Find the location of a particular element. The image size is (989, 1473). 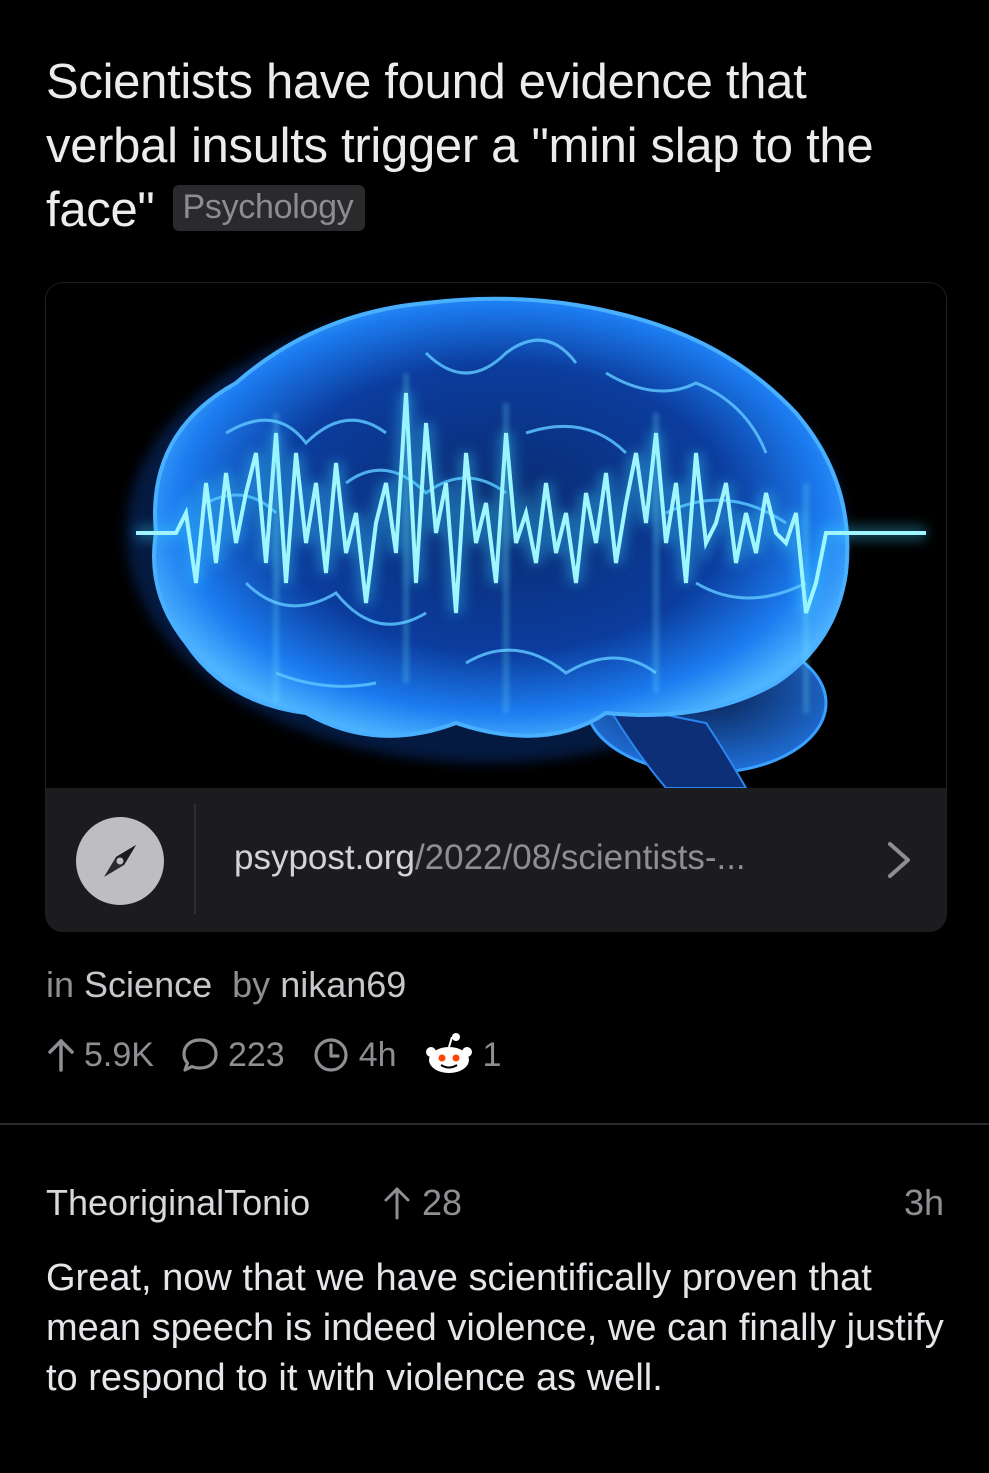

comment-count: 223 is located at coordinates (256, 1054).